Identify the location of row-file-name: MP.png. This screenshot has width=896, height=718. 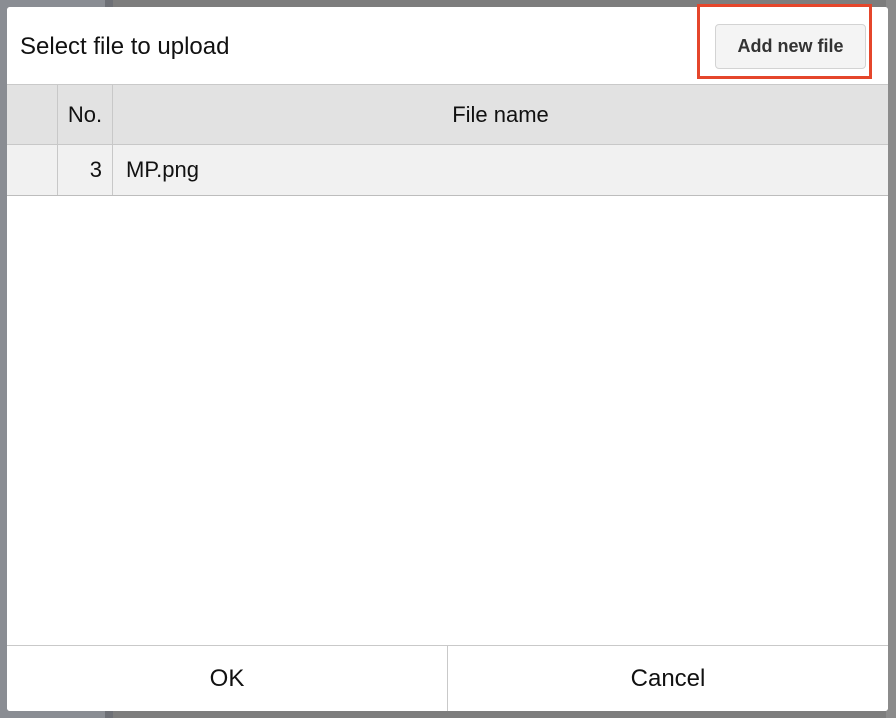
(162, 169).